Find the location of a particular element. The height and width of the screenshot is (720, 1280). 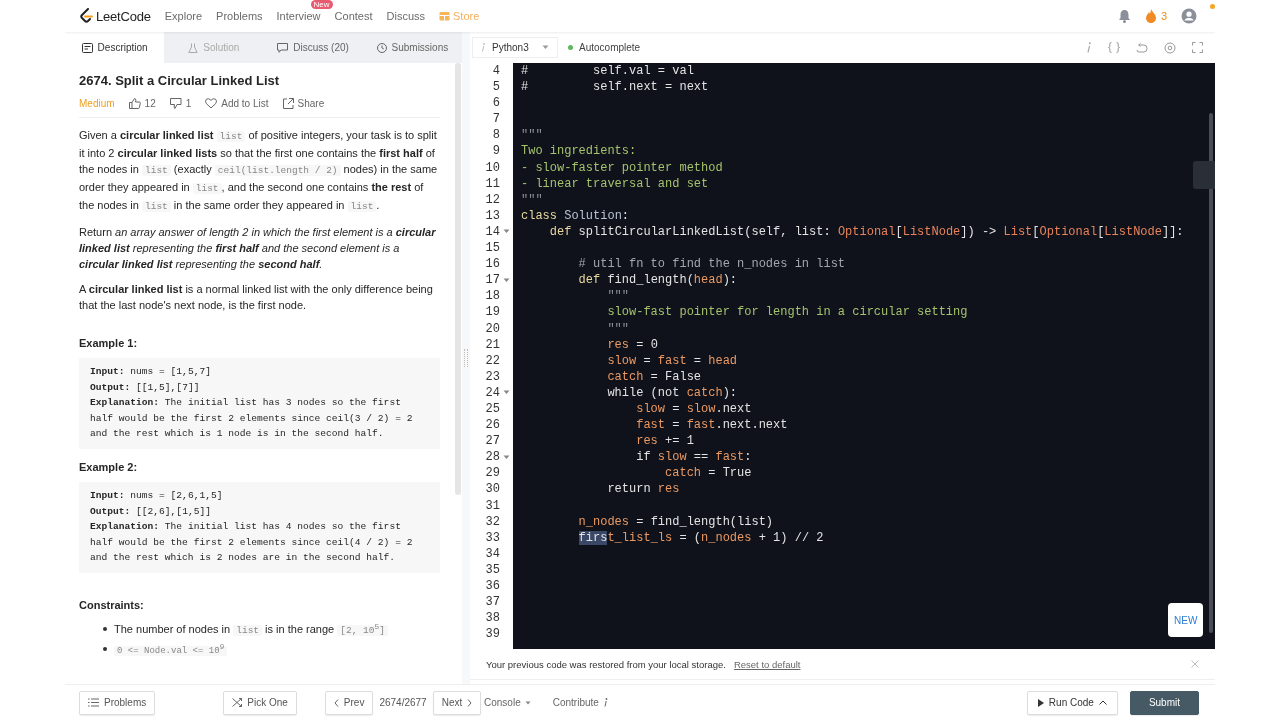

nav-link: Problems is located at coordinates (239, 16).